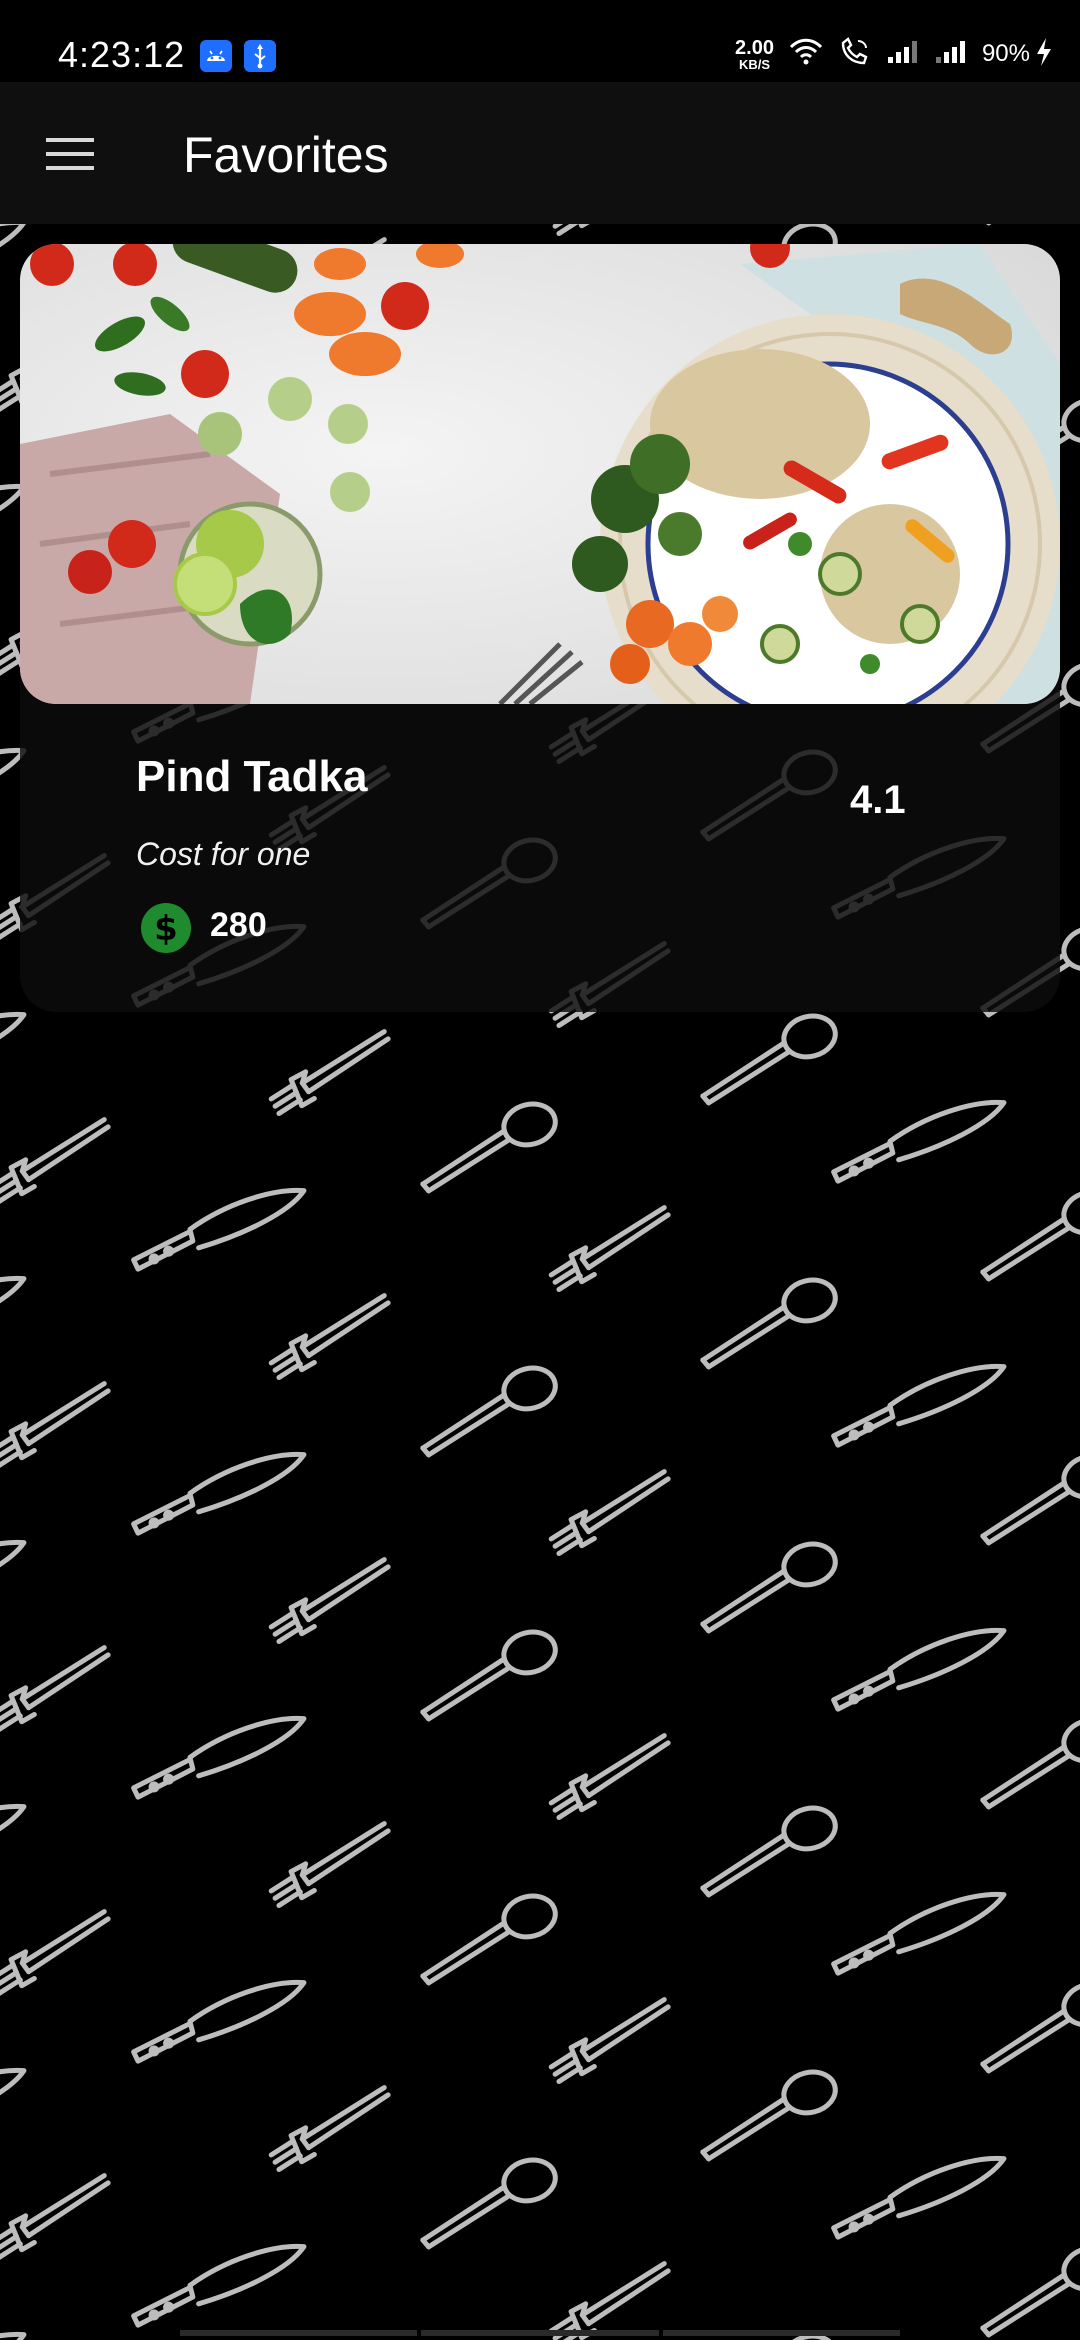 This screenshot has height=2340, width=1080. Describe the element at coordinates (540, 153) in the screenshot. I see `app-bar: Favorites` at that location.